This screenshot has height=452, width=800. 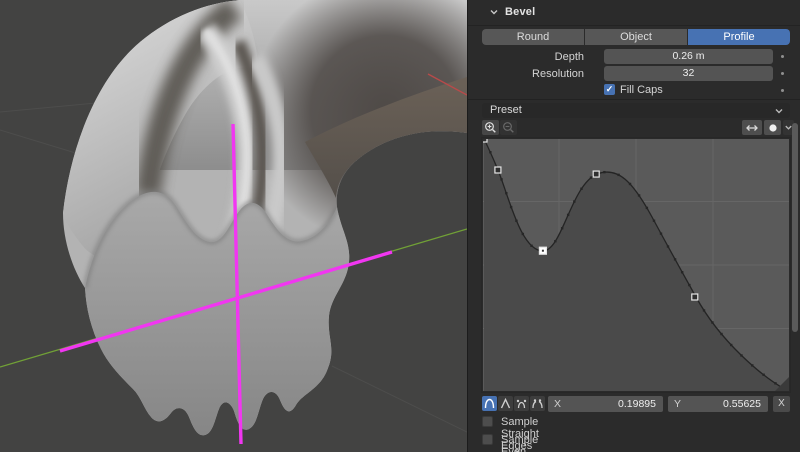 What do you see at coordinates (634, 99) in the screenshot?
I see `separator` at bounding box center [634, 99].